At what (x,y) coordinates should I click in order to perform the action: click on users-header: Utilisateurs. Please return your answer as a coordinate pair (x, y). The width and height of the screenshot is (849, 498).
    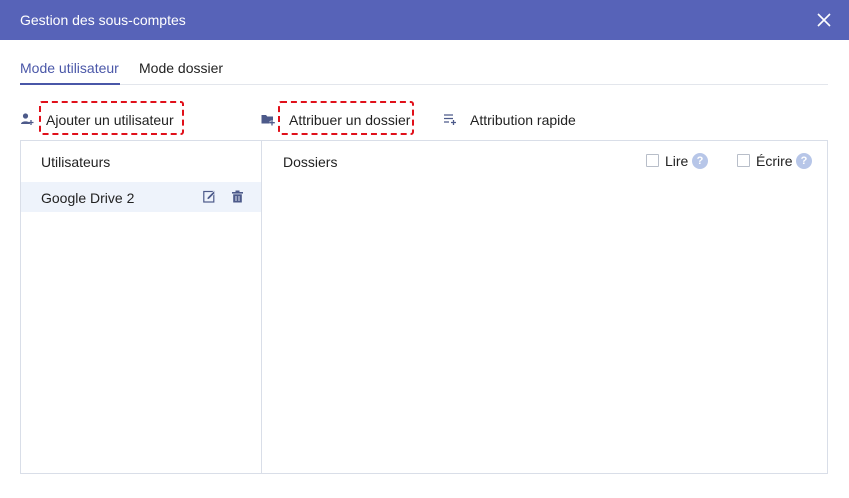
    Looking at the image, I should click on (76, 162).